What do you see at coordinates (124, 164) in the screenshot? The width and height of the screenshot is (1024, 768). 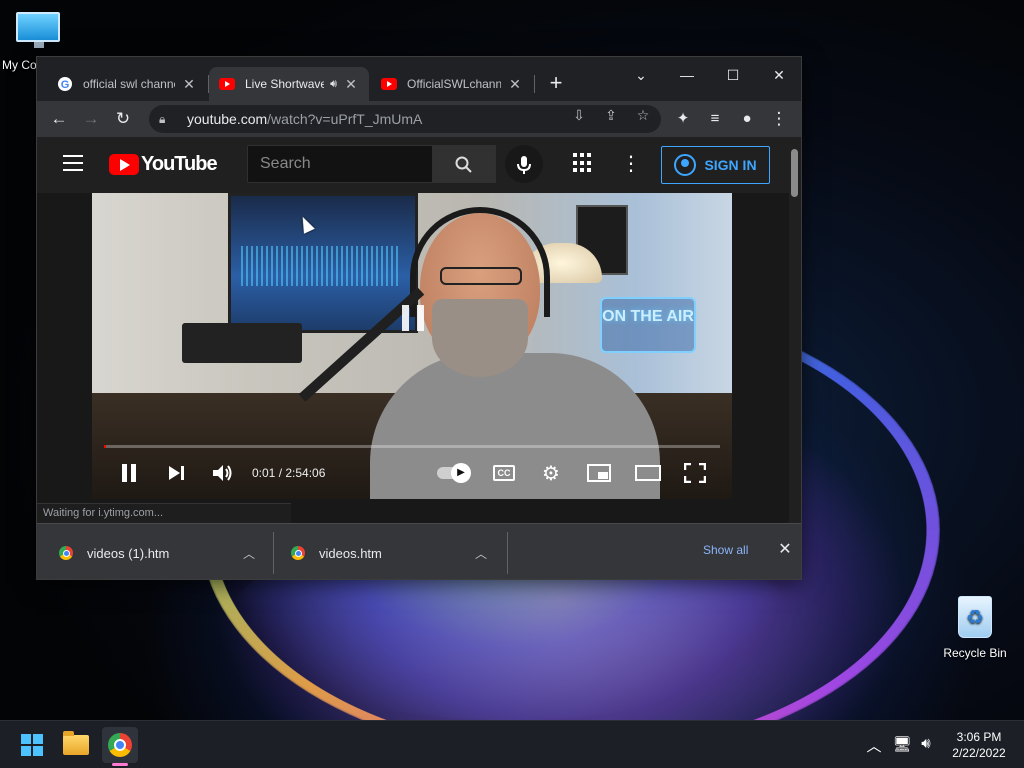 I see `youtube-play-icon` at bounding box center [124, 164].